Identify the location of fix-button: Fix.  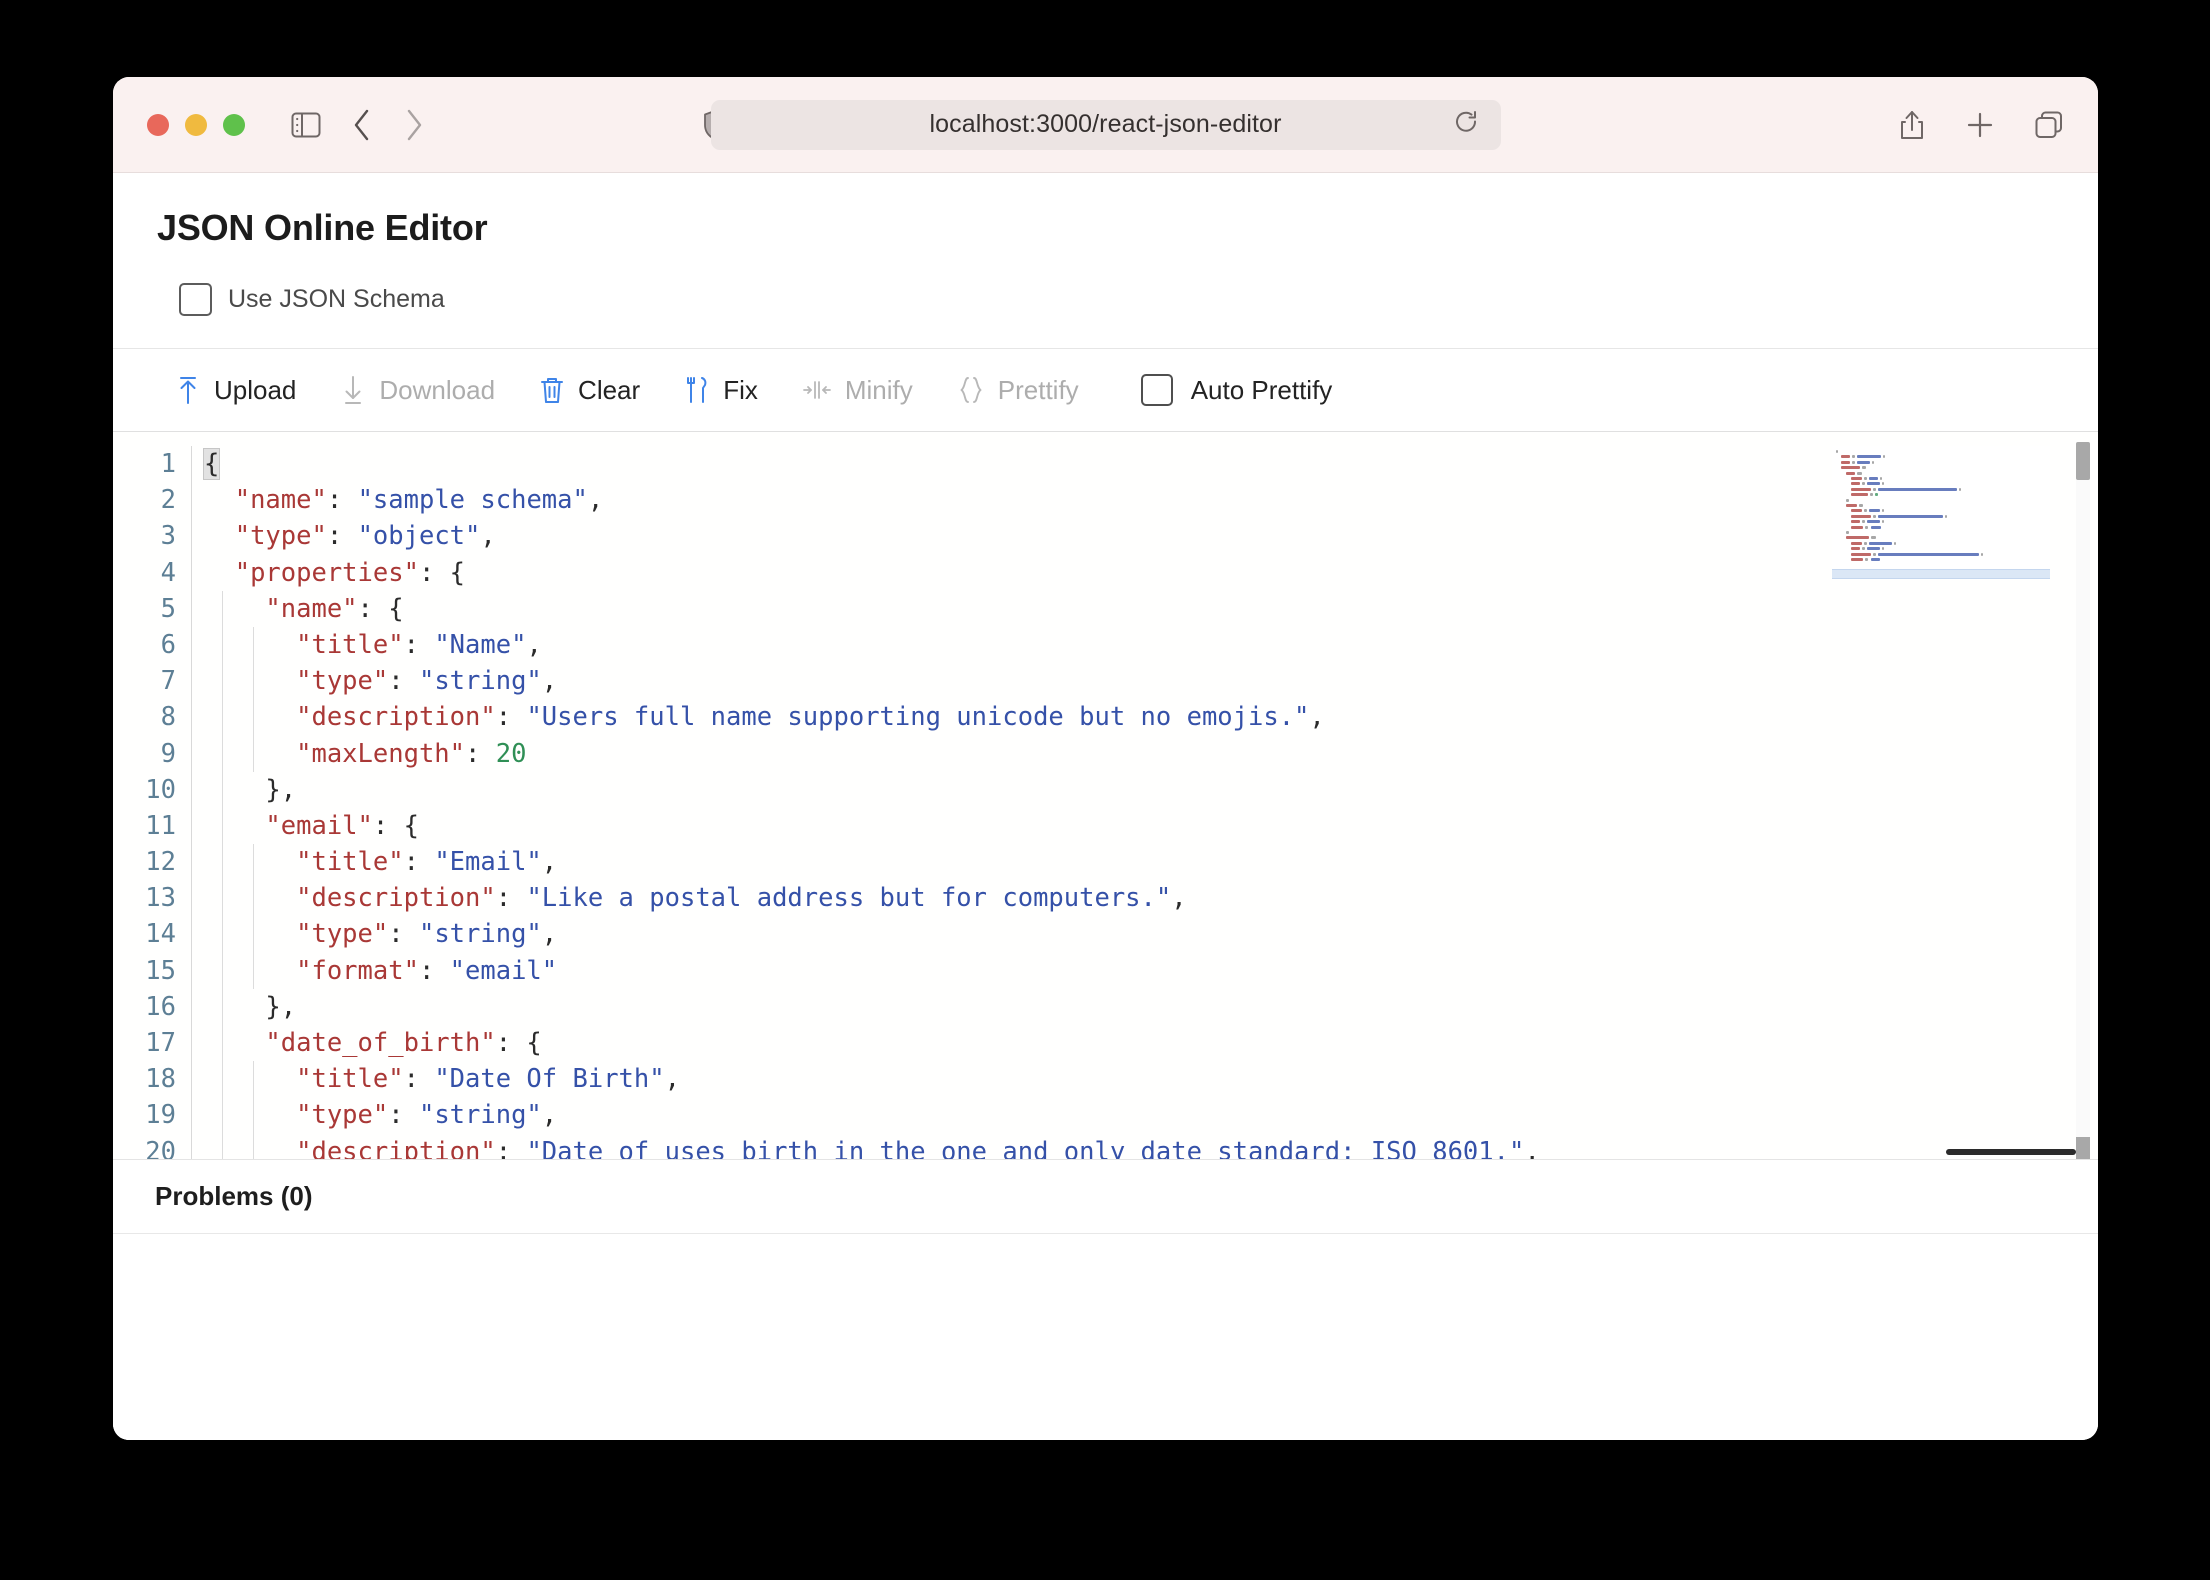
(721, 390).